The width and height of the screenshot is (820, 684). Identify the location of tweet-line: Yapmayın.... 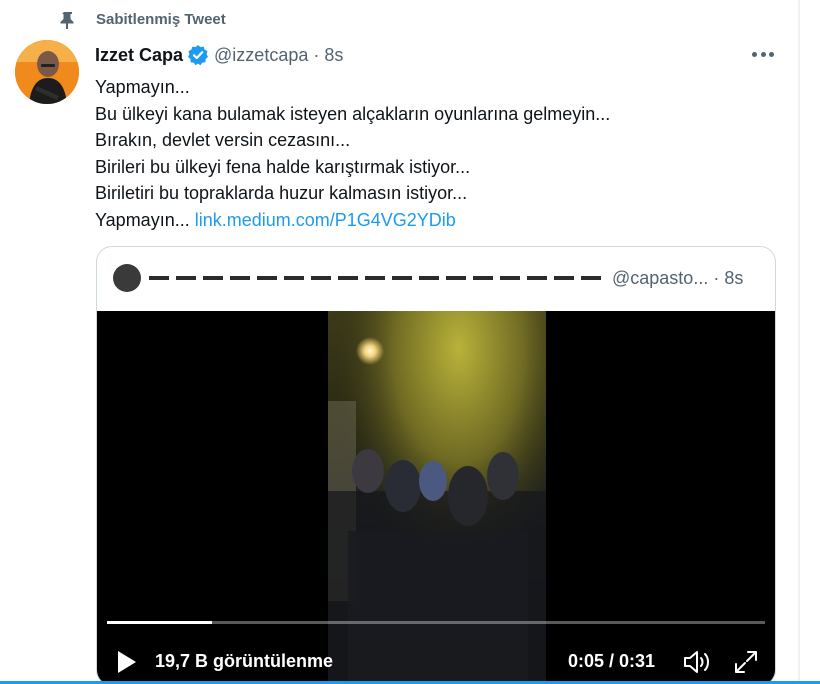
(142, 87).